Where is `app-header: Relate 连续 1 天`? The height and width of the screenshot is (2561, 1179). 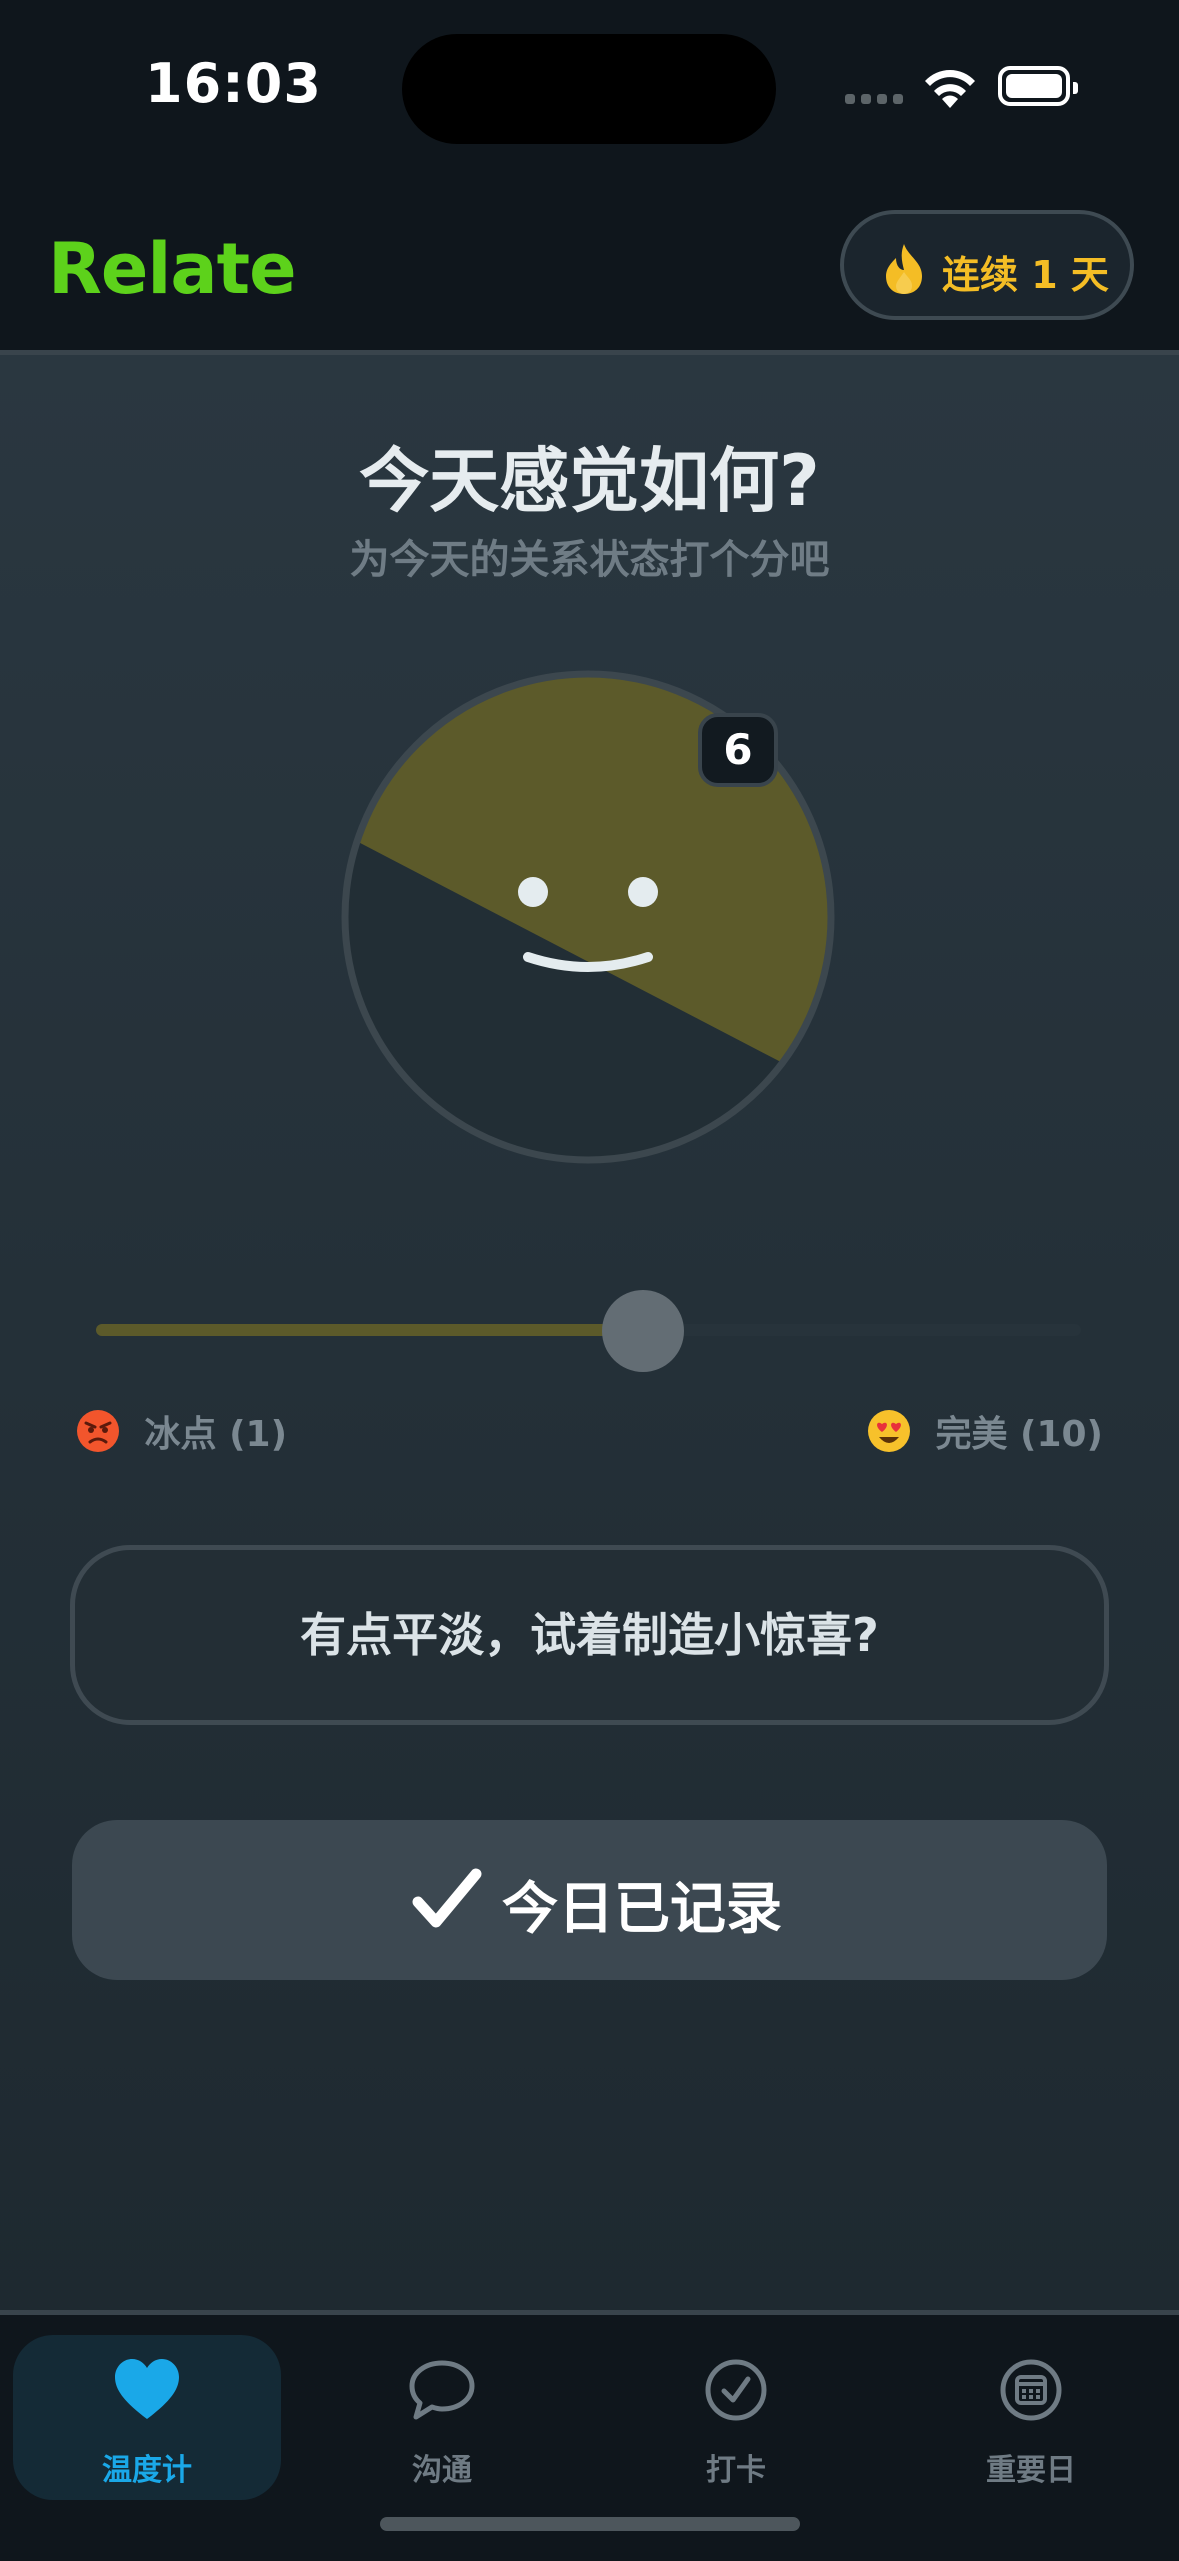 app-header: Relate 连续 1 天 is located at coordinates (589, 272).